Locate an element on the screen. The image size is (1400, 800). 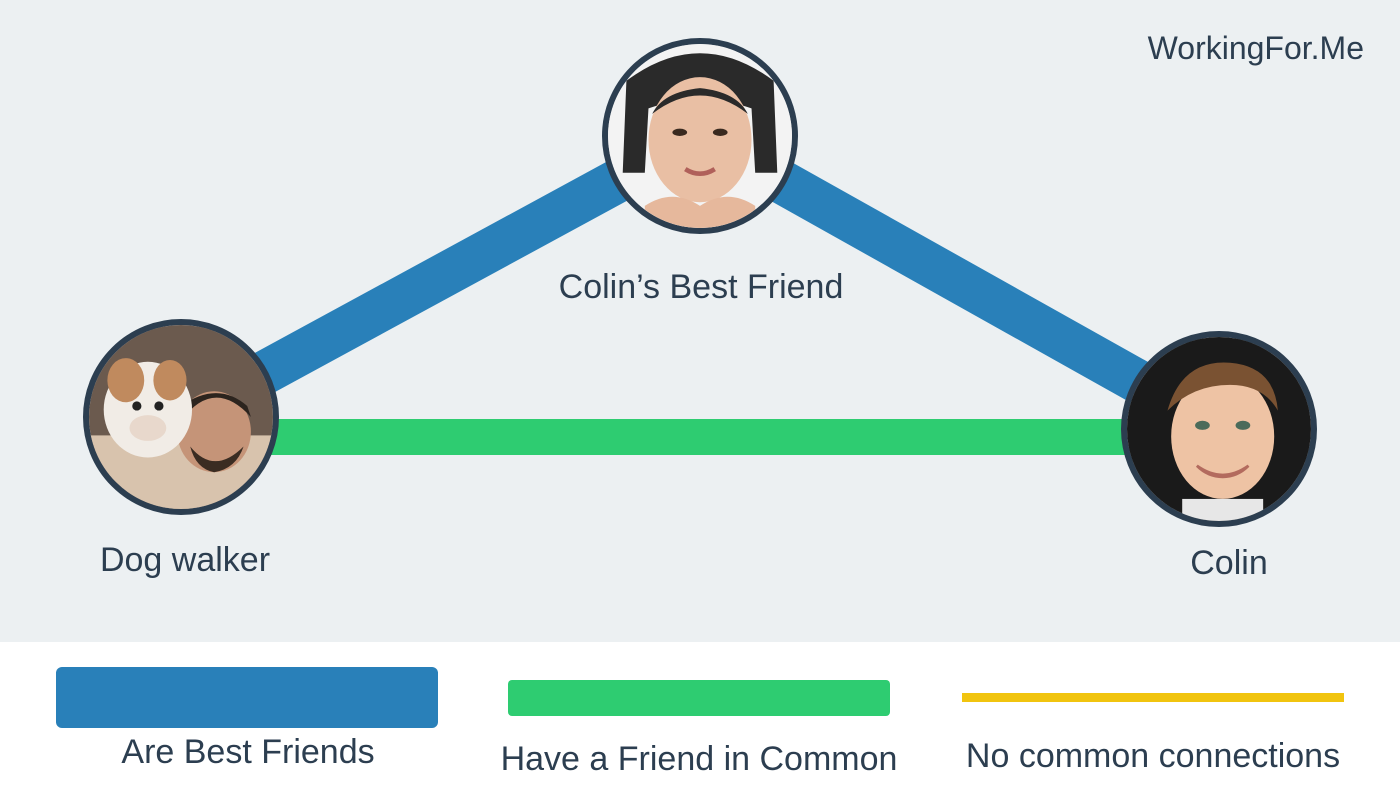
young-man-photo-icon is located at coordinates (1219, 429).